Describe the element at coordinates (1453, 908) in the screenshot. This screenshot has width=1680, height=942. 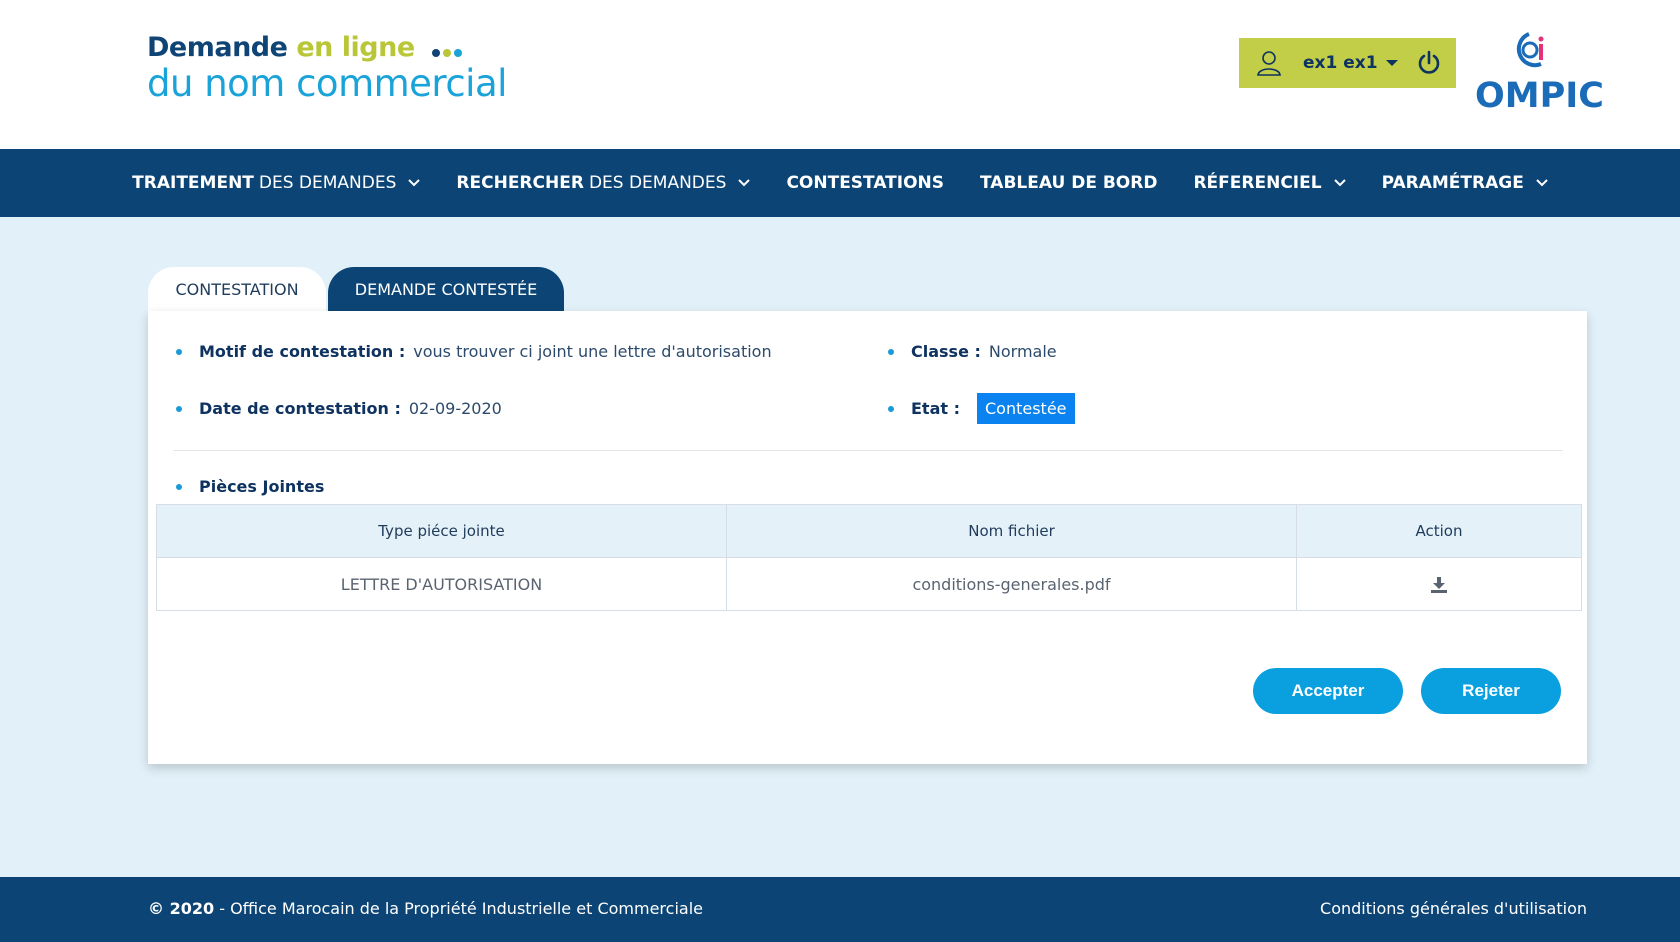
I see `terms-link: Conditions générales d'utilisation` at that location.